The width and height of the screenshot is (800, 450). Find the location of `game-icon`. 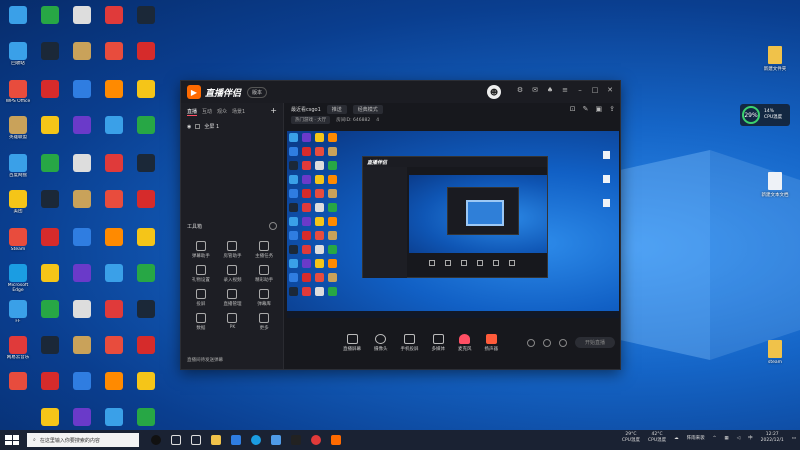

game-icon is located at coordinates (296, 440).